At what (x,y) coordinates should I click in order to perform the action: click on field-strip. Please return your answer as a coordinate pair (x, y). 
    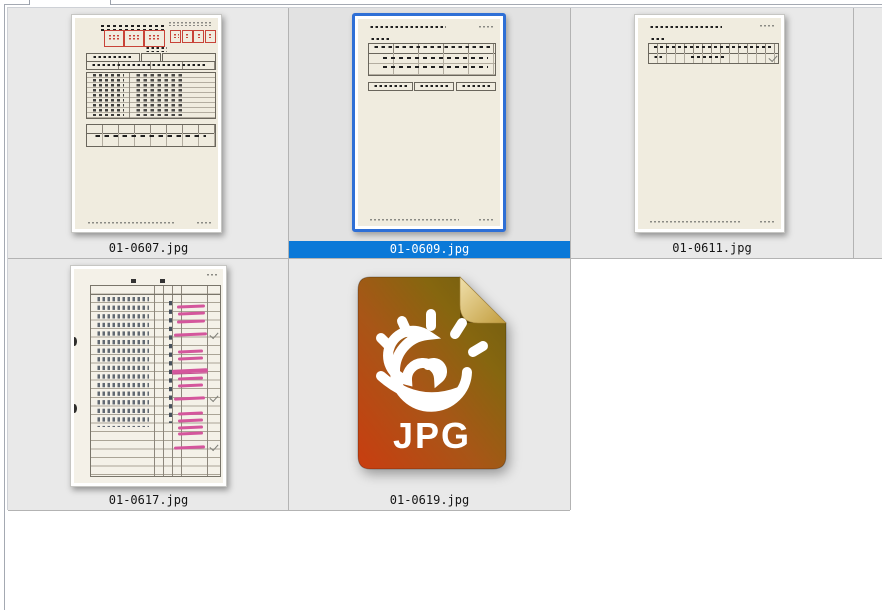
    Looking at the image, I should click on (151, 65).